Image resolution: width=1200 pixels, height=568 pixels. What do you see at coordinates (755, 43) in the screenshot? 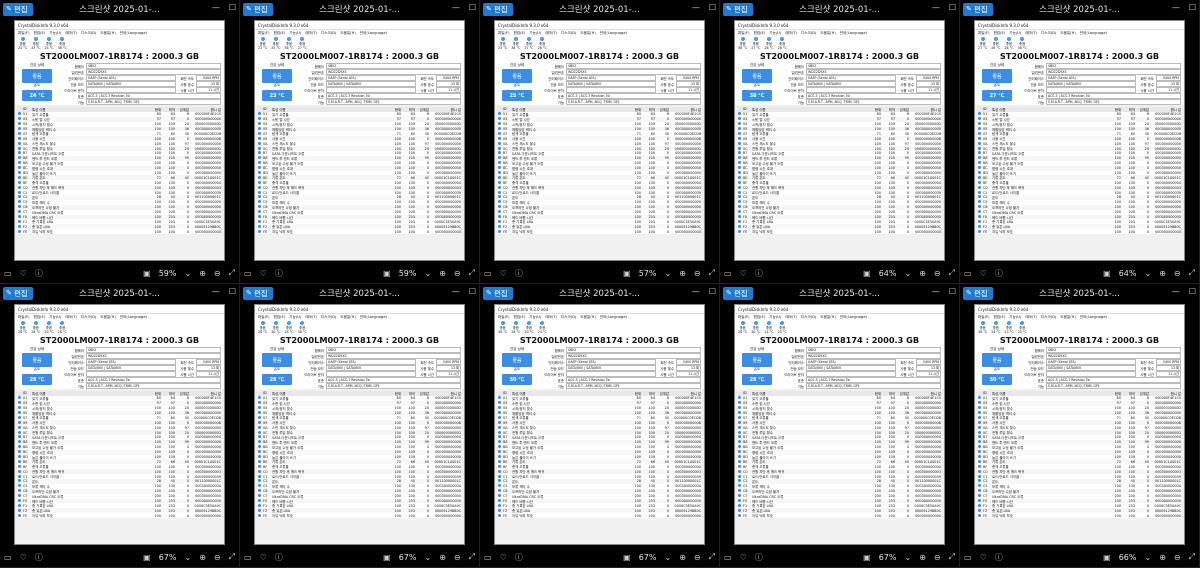
I see `drive-tab: 좋음 27 °C` at bounding box center [755, 43].